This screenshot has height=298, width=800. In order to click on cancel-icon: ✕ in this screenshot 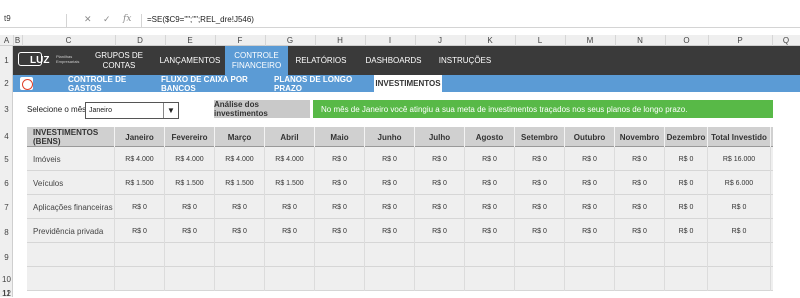, I will do `click(88, 19)`.